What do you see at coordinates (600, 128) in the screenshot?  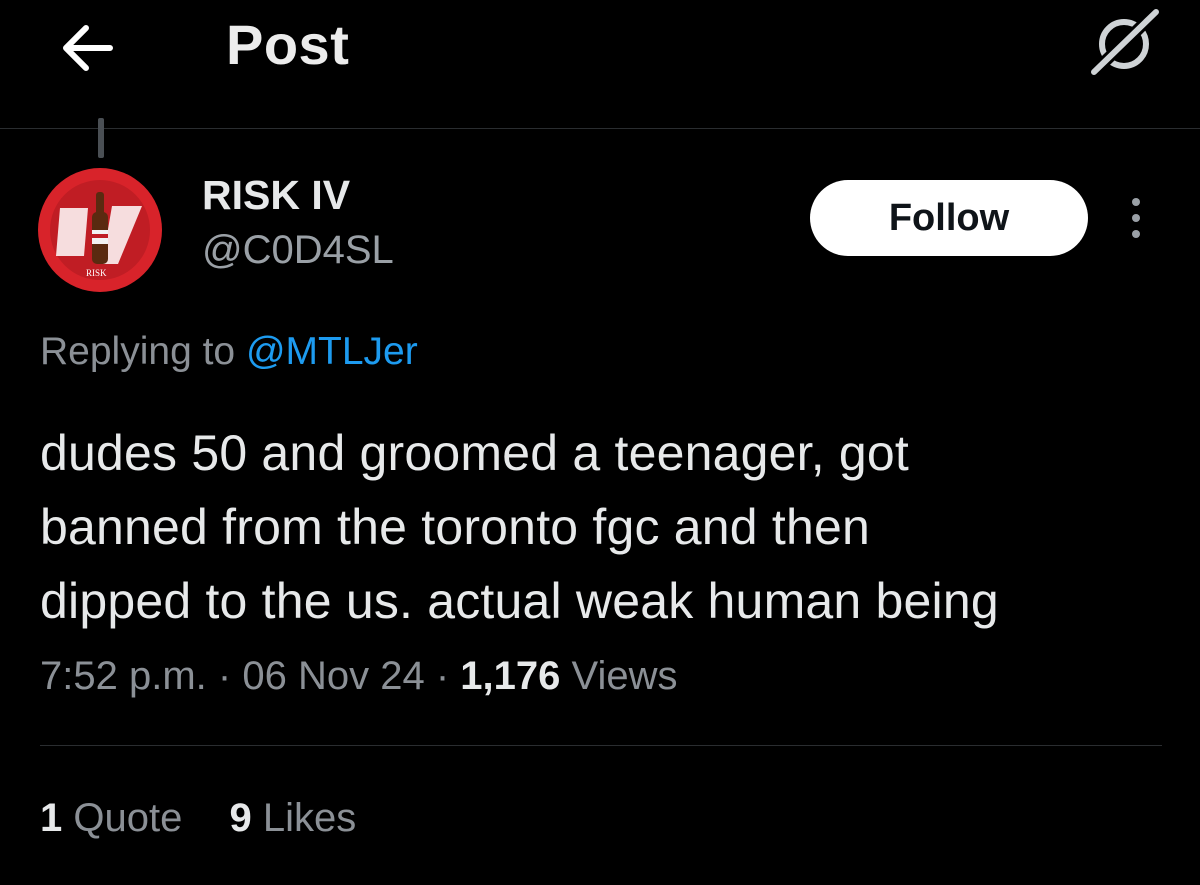 I see `header-divider` at bounding box center [600, 128].